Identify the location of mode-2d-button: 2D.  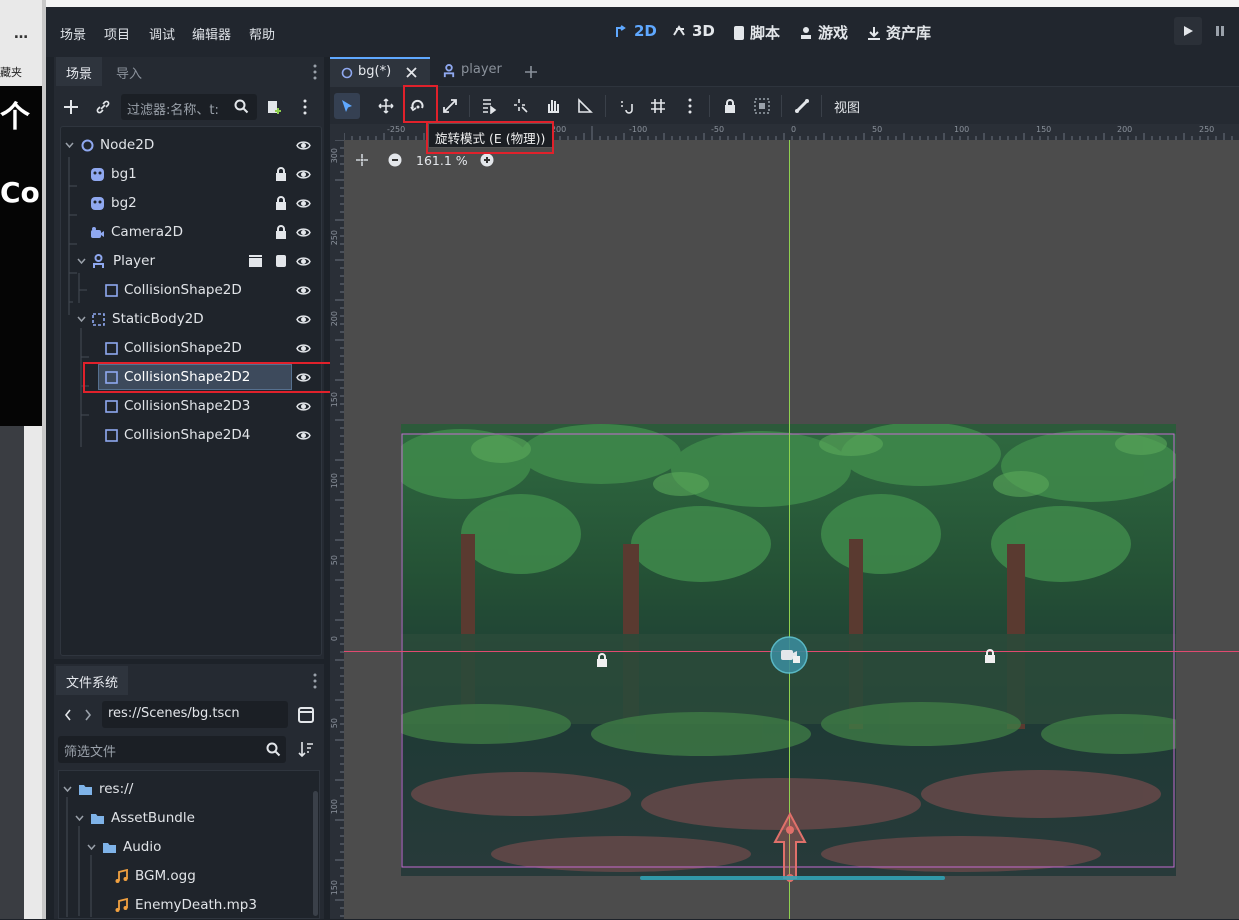
(635, 31).